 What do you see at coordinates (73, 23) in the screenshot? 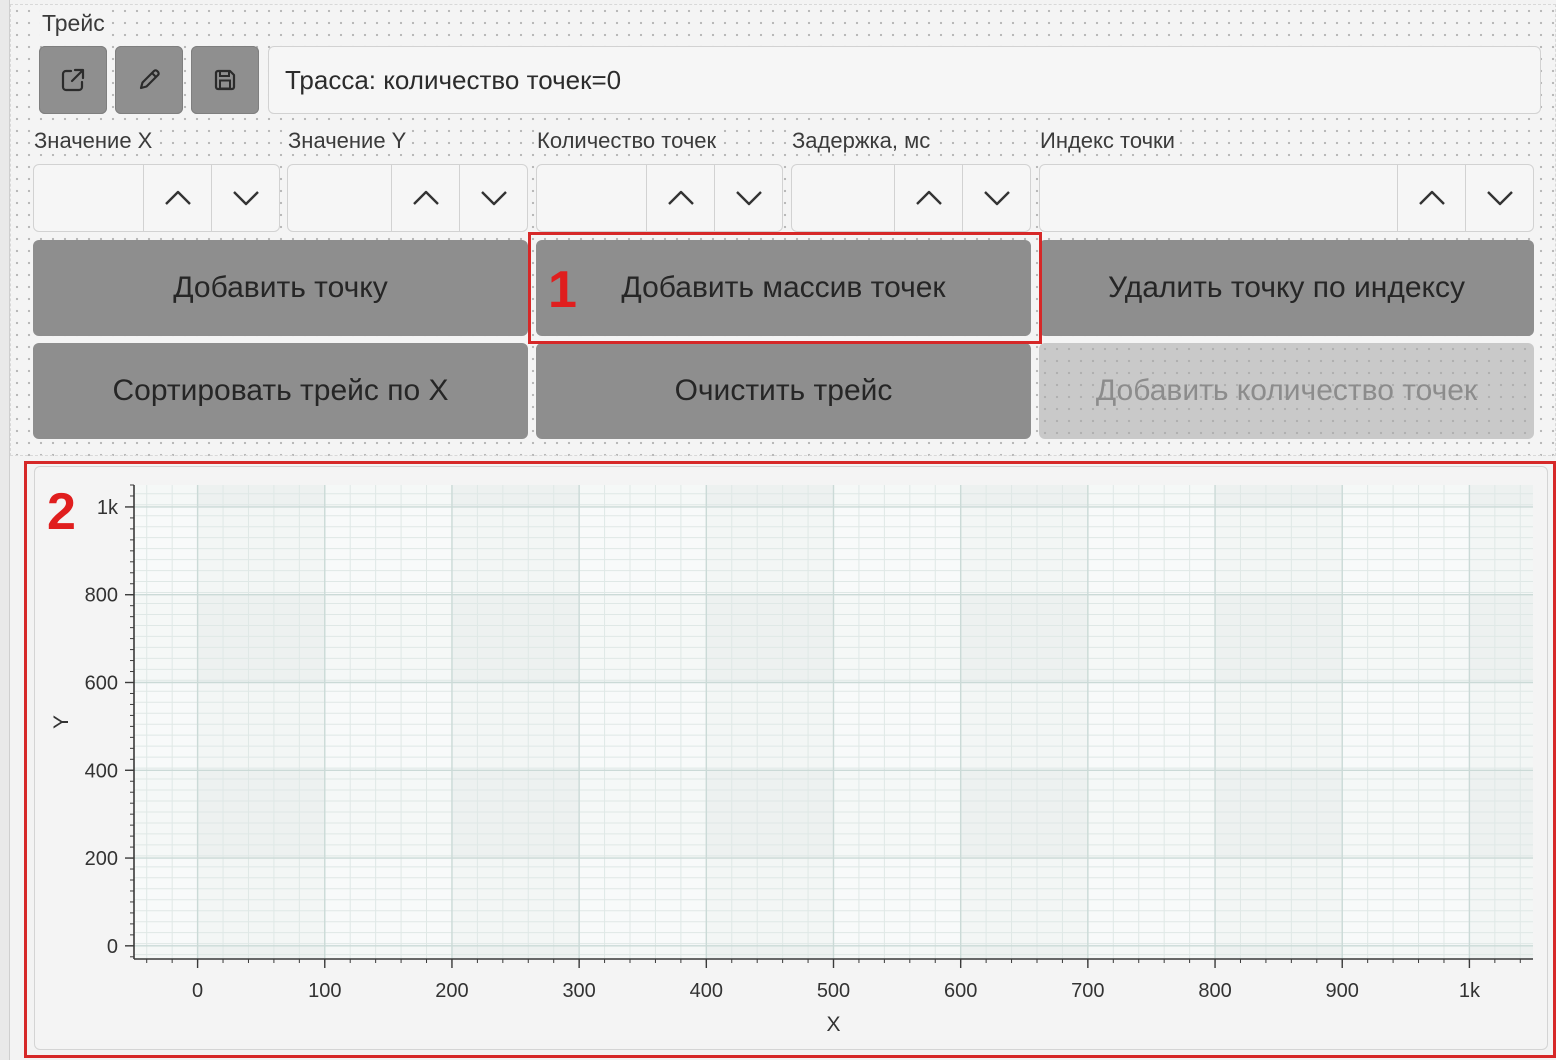
I see `trace-group-label: Трейс` at bounding box center [73, 23].